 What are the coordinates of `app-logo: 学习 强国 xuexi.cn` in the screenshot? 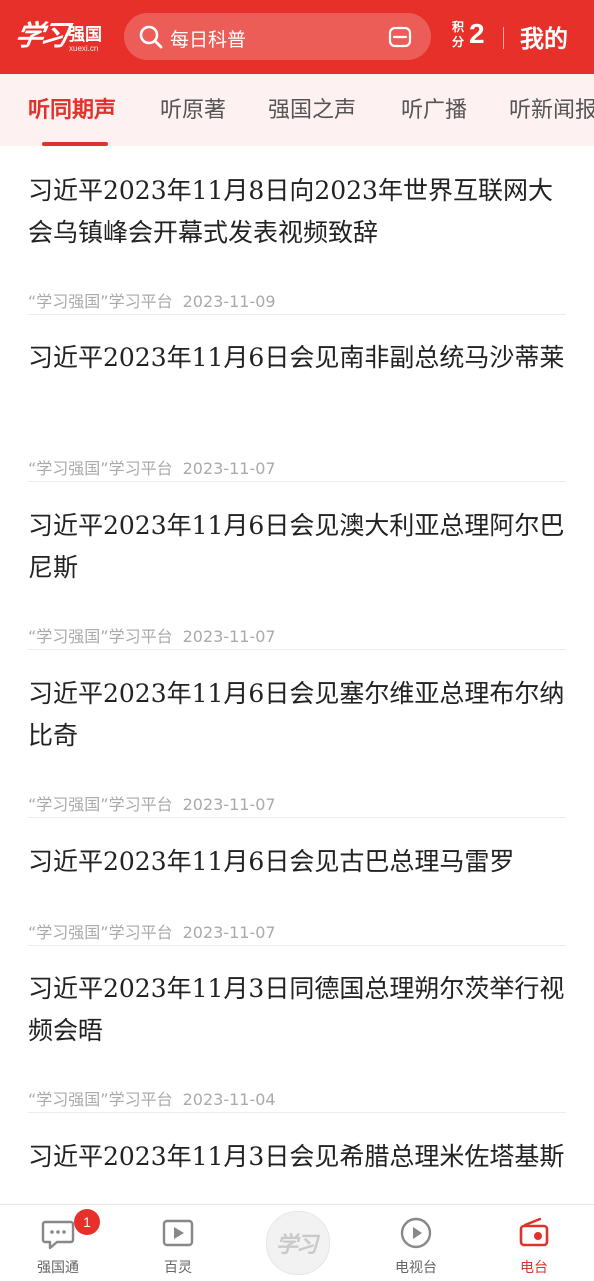 It's located at (62, 37).